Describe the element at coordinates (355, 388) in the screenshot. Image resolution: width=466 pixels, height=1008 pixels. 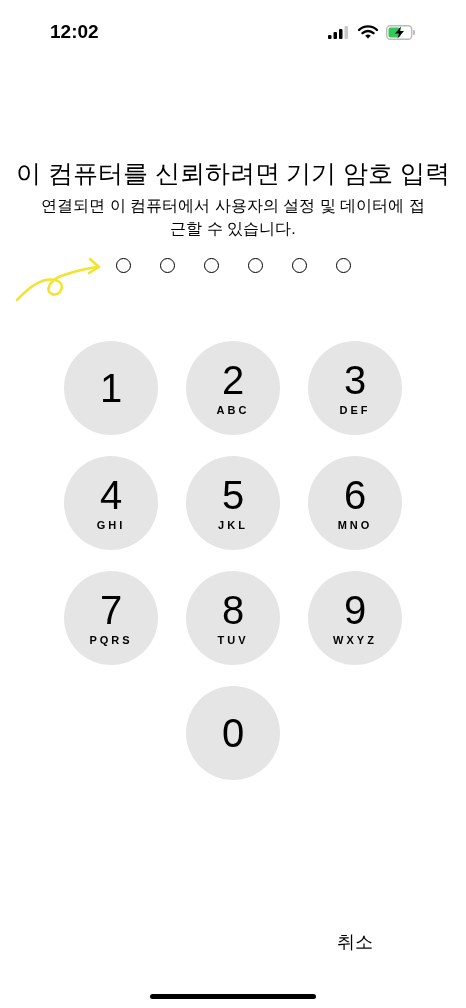
I see `keypad-key: 3 DEF` at that location.